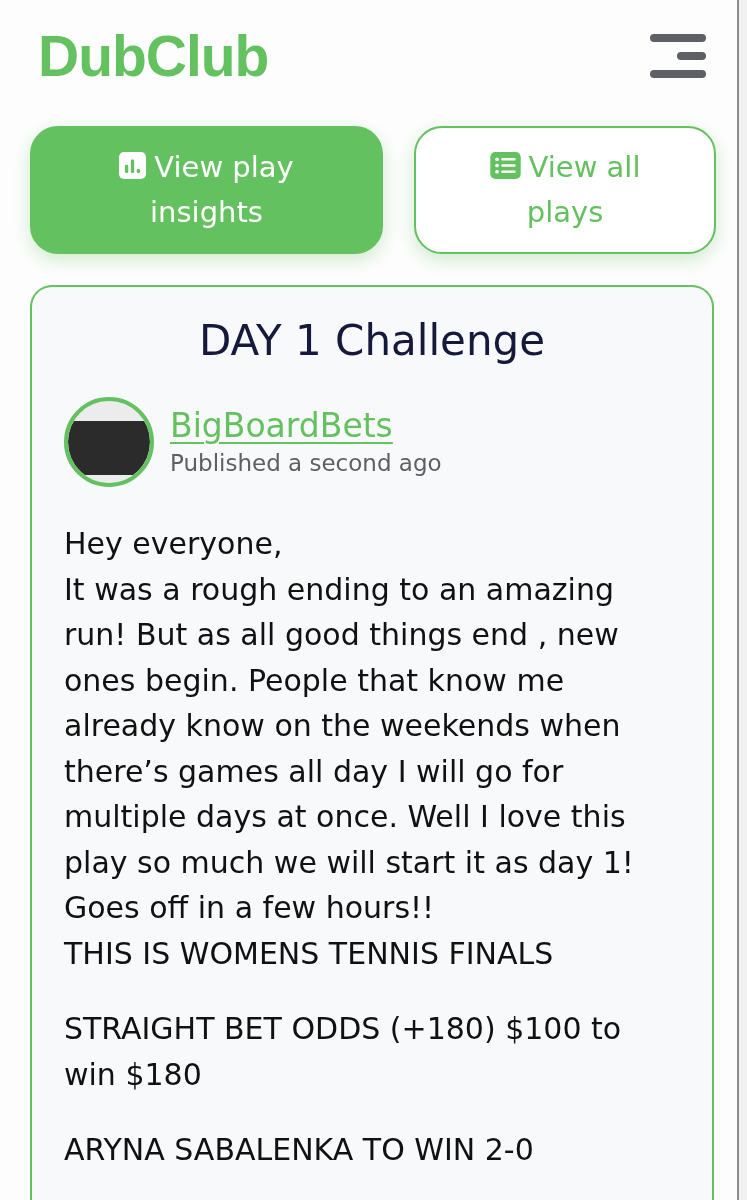 This screenshot has height=1200, width=747. Describe the element at coordinates (306, 426) in the screenshot. I see `author-link: BigBoardBets` at that location.